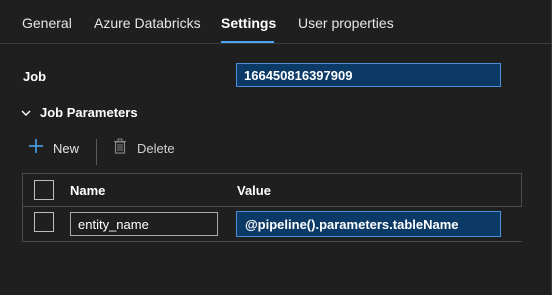  Describe the element at coordinates (254, 190) in the screenshot. I see `value-column-header: Value` at that location.